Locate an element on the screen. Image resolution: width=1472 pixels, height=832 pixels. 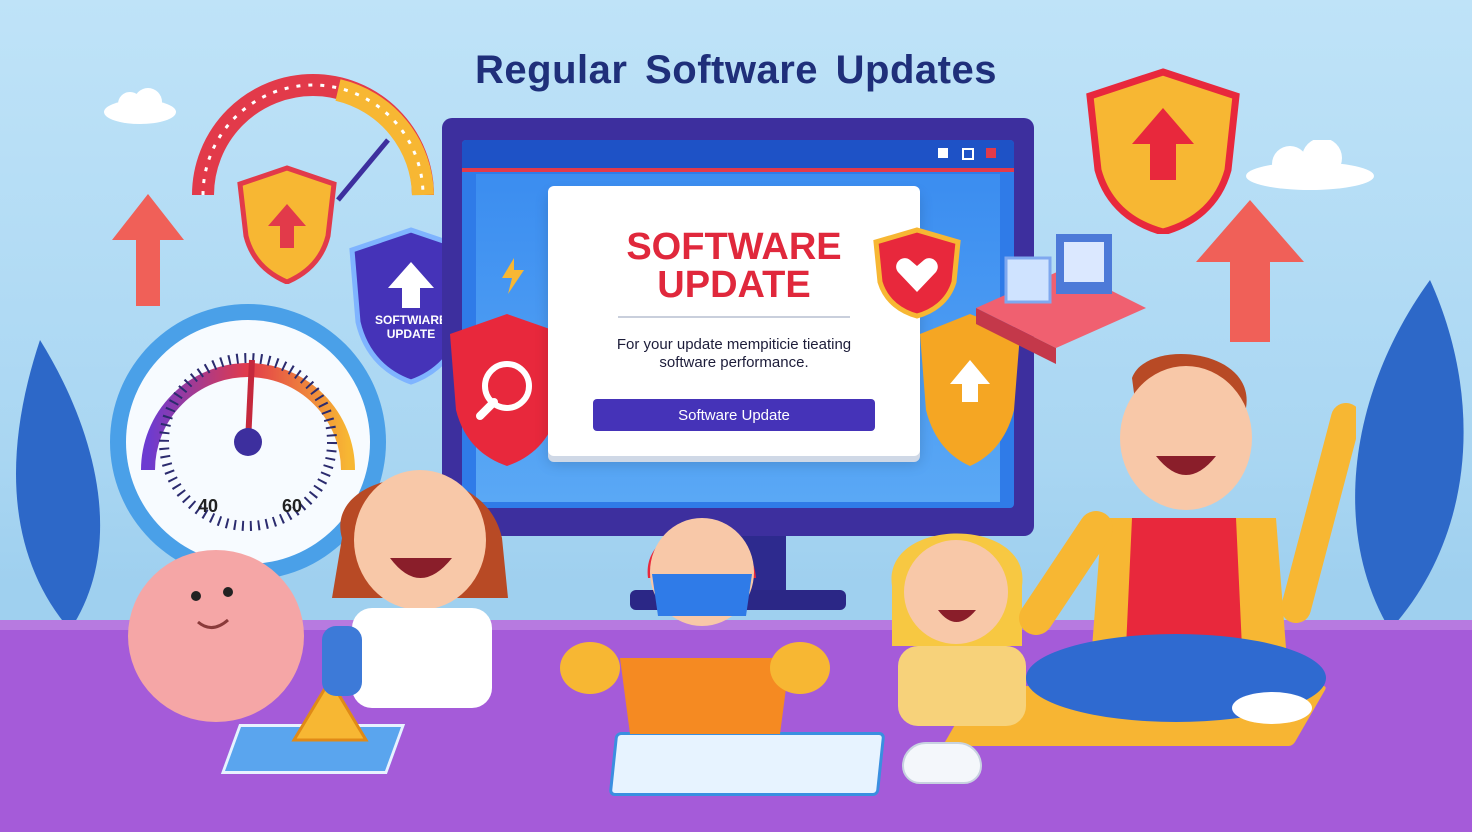
mouse-icon is located at coordinates (942, 763).